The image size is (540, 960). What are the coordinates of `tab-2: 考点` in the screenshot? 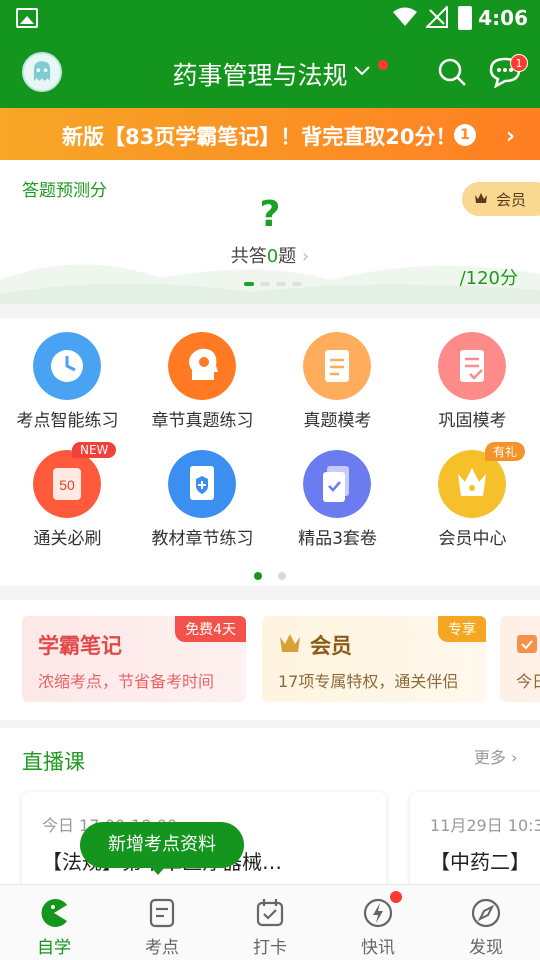 It's located at (162, 922).